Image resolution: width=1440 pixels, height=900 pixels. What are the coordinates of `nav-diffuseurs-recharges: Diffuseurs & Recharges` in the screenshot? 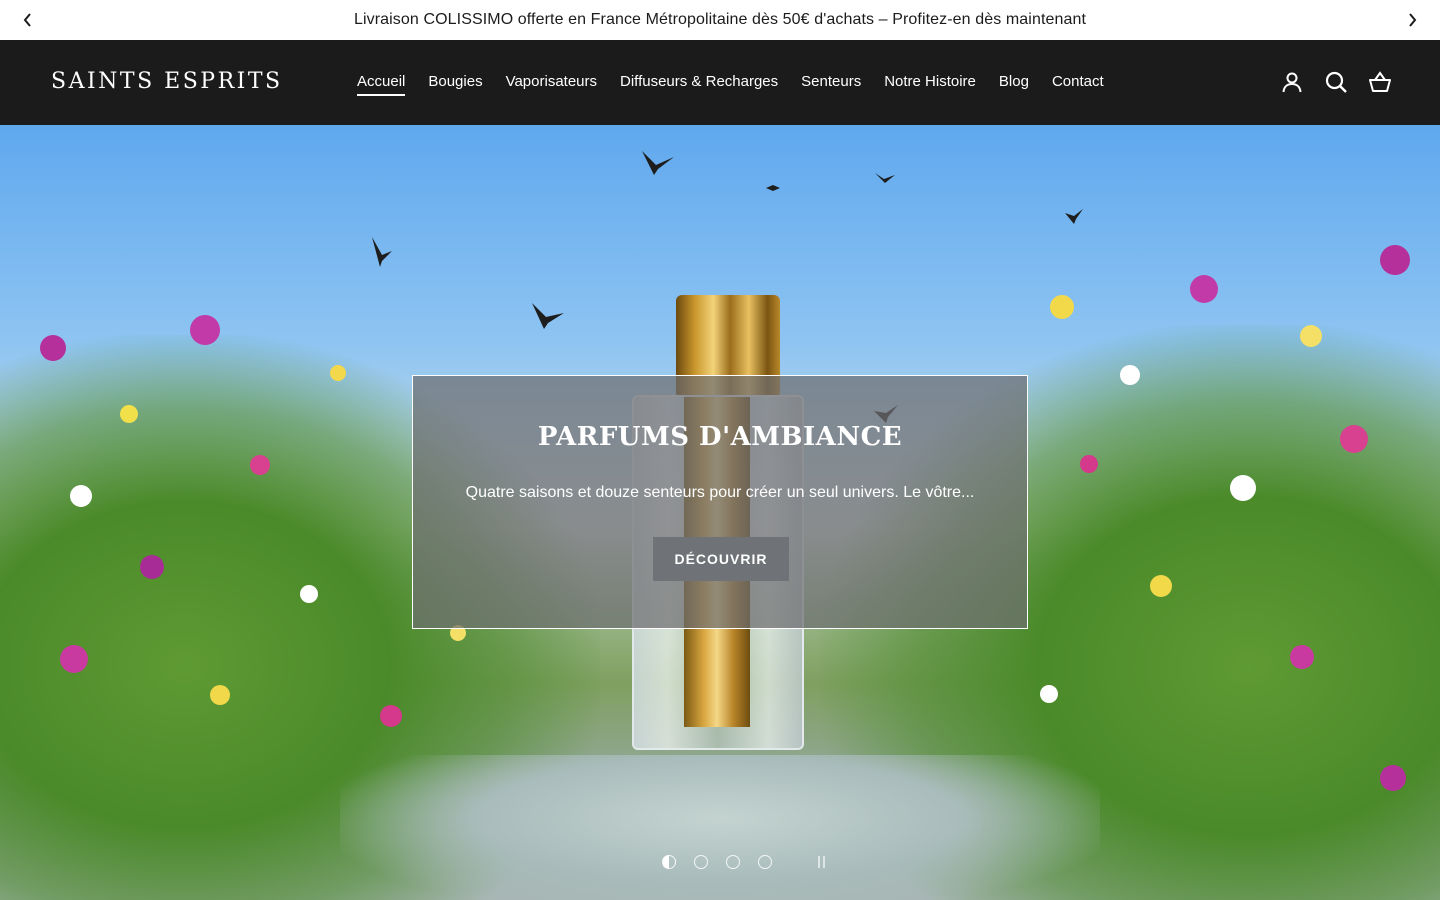 It's located at (699, 84).